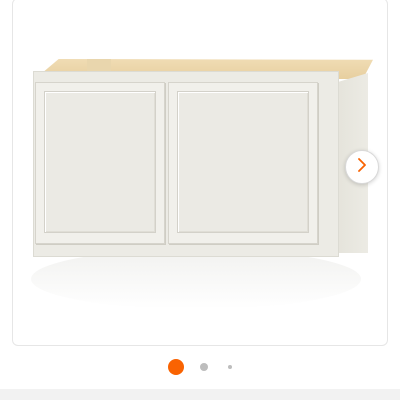 Image resolution: width=400 pixels, height=400 pixels. I want to click on section-divider, so click(200, 394).